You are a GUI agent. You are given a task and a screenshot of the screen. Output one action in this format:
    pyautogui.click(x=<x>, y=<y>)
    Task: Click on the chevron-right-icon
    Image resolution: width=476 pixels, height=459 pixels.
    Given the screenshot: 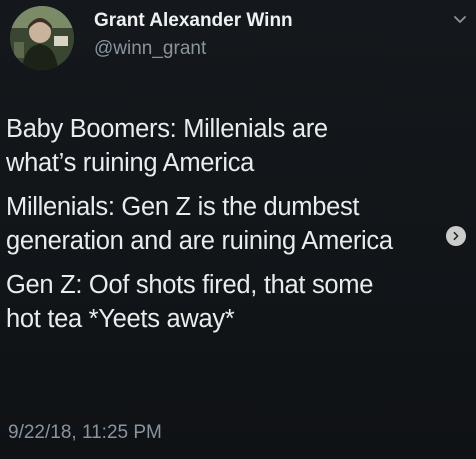 What is the action you would take?
    pyautogui.click(x=456, y=236)
    